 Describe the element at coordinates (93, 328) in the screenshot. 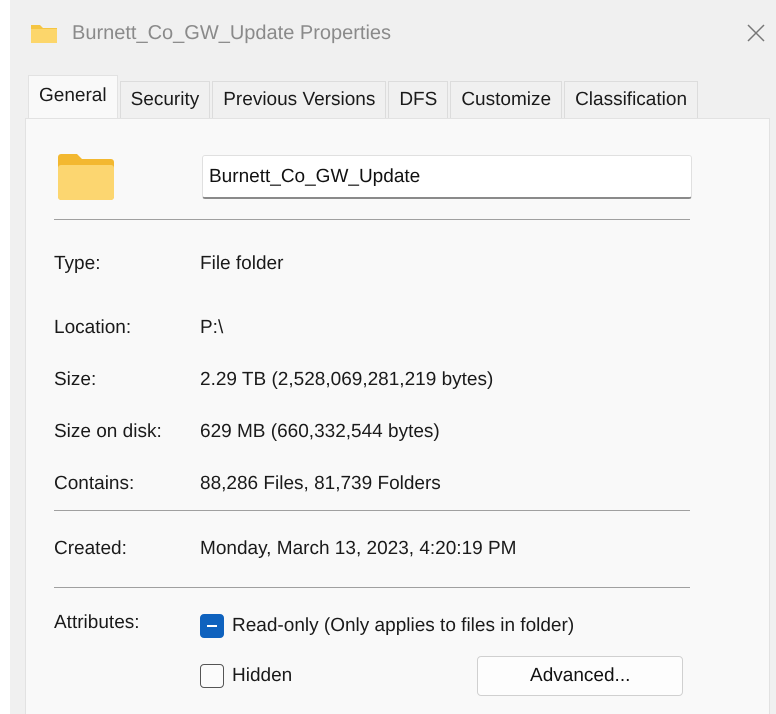

I see `property-label: Location:` at that location.